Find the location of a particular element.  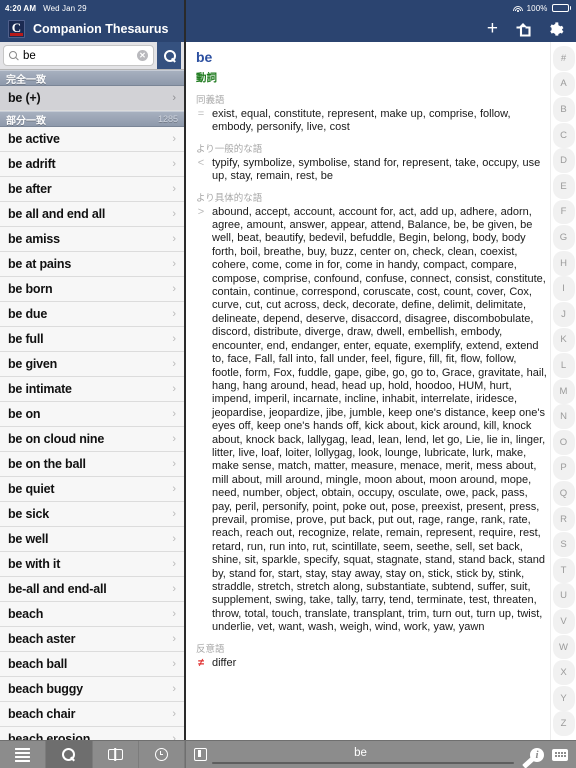

clock-icon is located at coordinates (161, 754).